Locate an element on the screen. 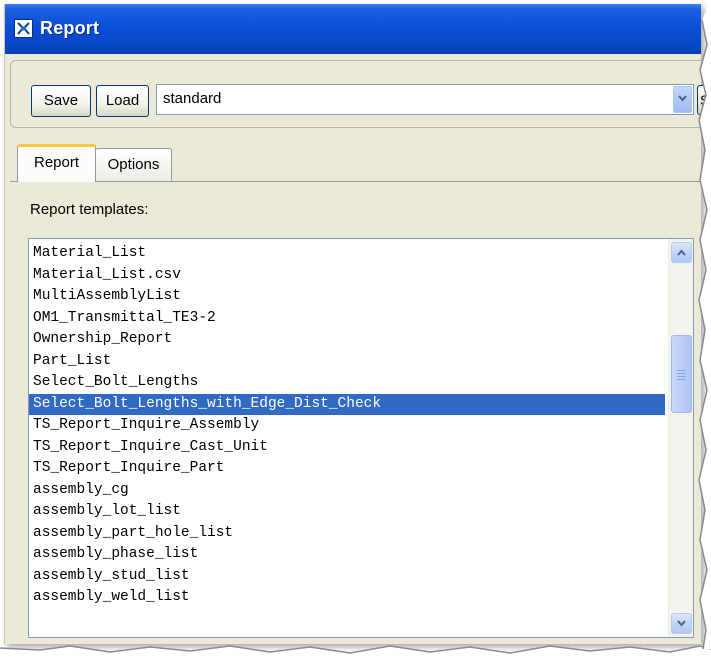  tab-options: Options is located at coordinates (133, 164).